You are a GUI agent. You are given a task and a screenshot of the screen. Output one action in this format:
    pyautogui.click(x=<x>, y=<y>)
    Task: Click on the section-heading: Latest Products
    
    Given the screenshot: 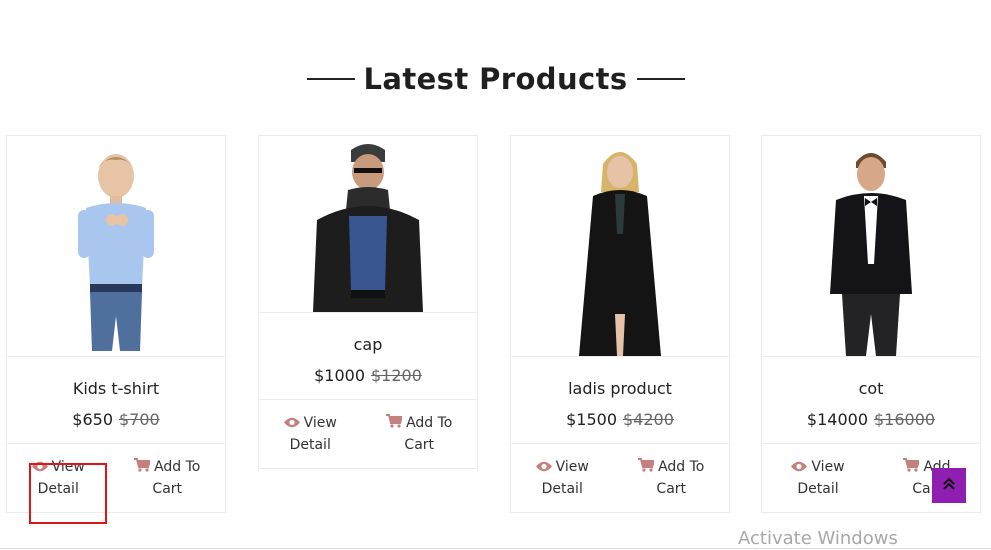 What is the action you would take?
    pyautogui.click(x=495, y=79)
    